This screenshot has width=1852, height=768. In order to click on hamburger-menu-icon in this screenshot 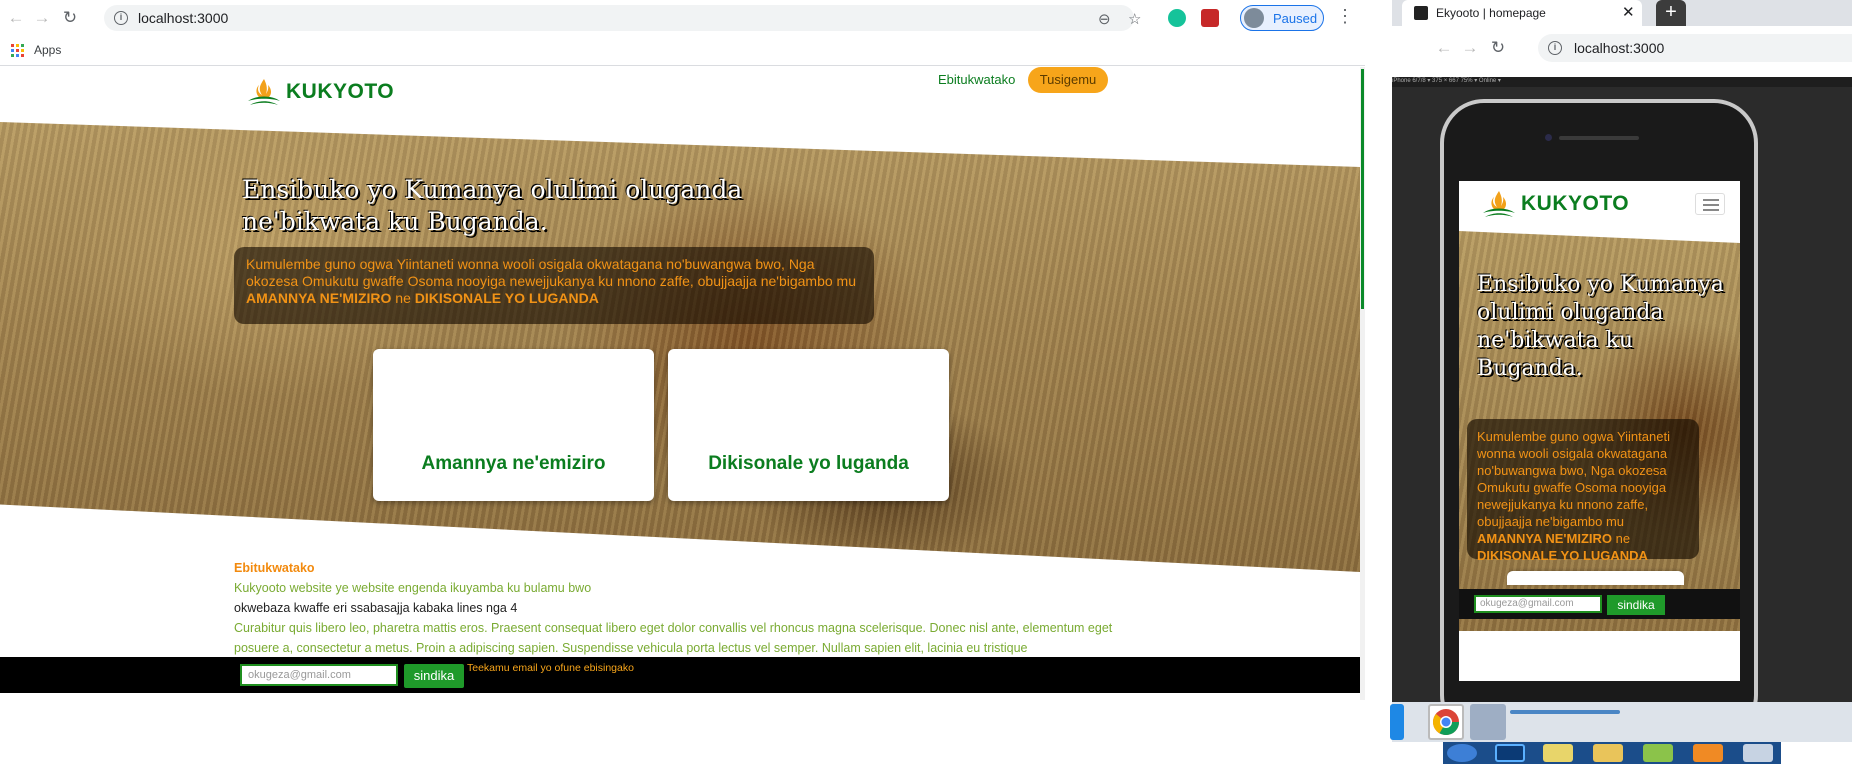, I will do `click(1710, 204)`.